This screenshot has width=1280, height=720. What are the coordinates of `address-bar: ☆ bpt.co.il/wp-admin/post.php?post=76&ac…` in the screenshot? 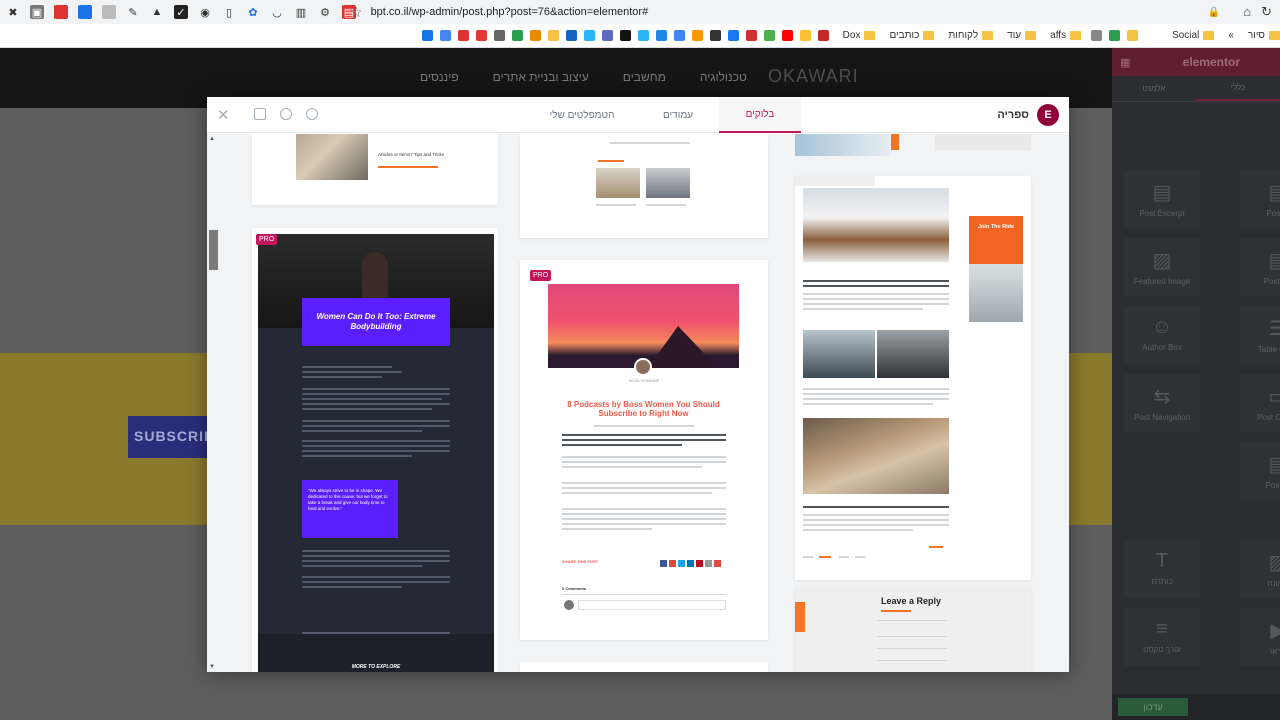 It's located at (790, 12).